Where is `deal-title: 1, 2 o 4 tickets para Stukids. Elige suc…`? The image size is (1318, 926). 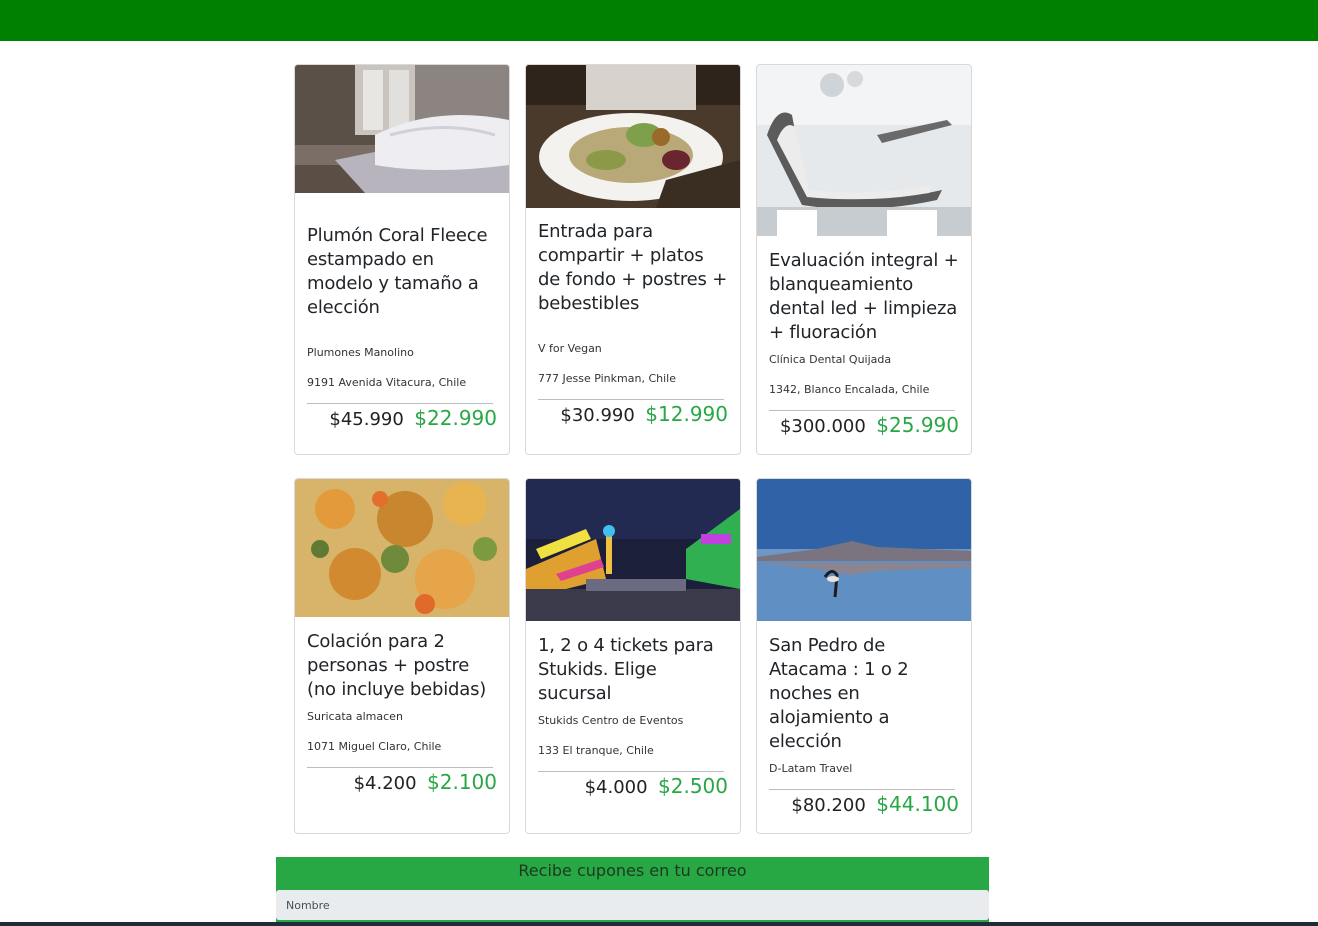 deal-title: 1, 2 o 4 tickets para Stukids. Elige suc… is located at coordinates (633, 670).